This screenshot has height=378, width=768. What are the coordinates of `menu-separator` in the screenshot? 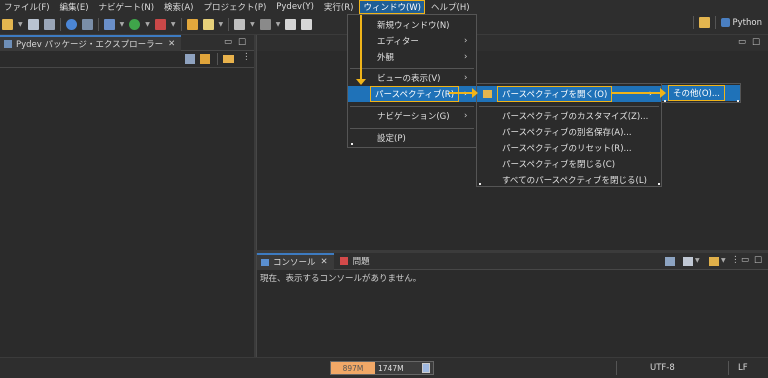 It's located at (412, 68).